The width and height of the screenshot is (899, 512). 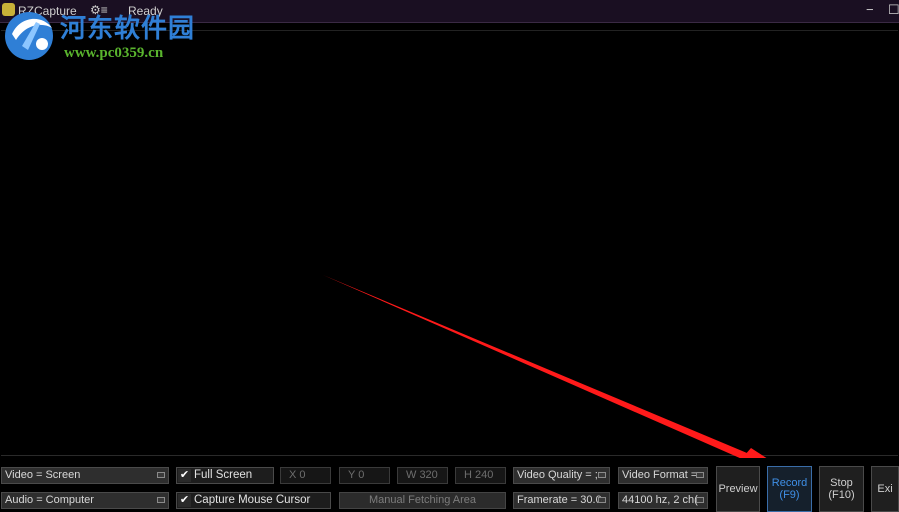 What do you see at coordinates (557, 475) in the screenshot?
I see `video-quality-value: Video Quality = ;` at bounding box center [557, 475].